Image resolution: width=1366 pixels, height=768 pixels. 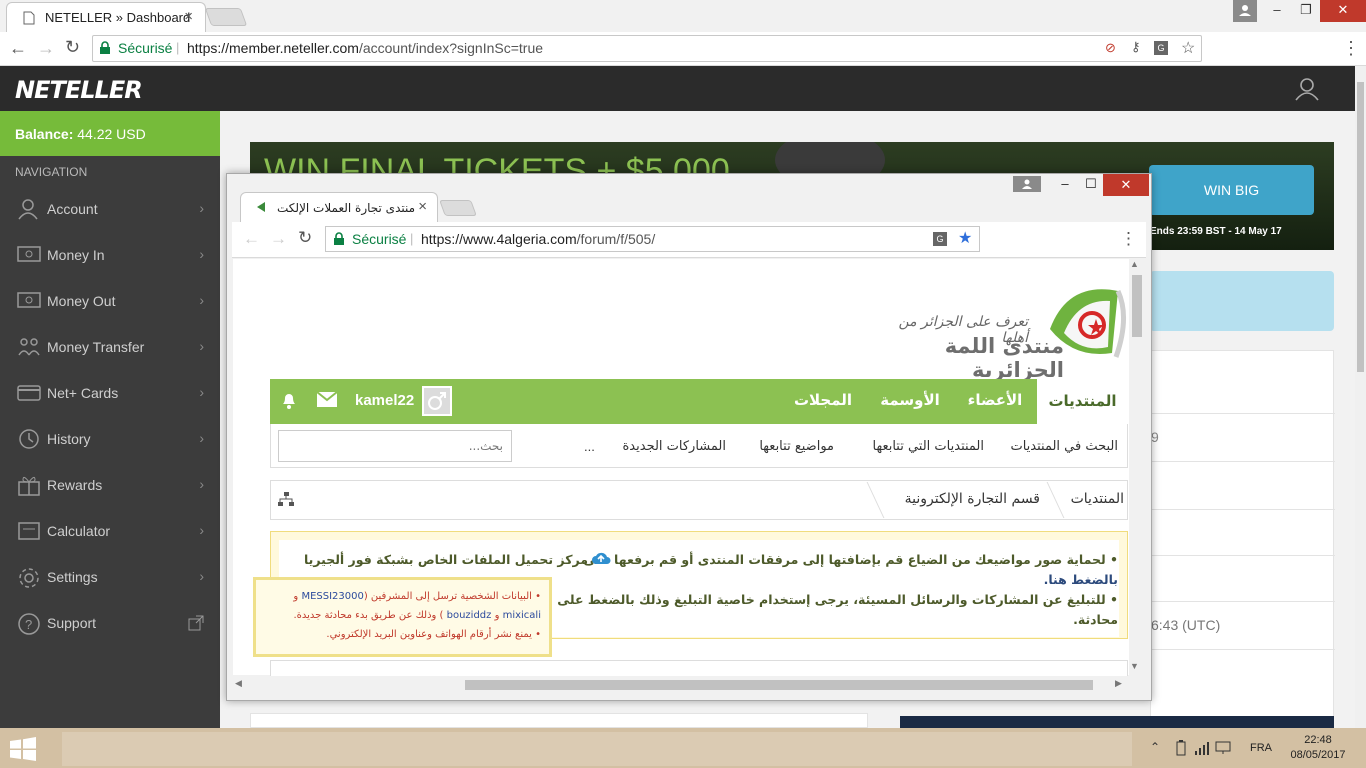 What do you see at coordinates (538, 239) in the screenshot?
I see `url-text: https://www.4algeria.com/forum/f/505/` at bounding box center [538, 239].